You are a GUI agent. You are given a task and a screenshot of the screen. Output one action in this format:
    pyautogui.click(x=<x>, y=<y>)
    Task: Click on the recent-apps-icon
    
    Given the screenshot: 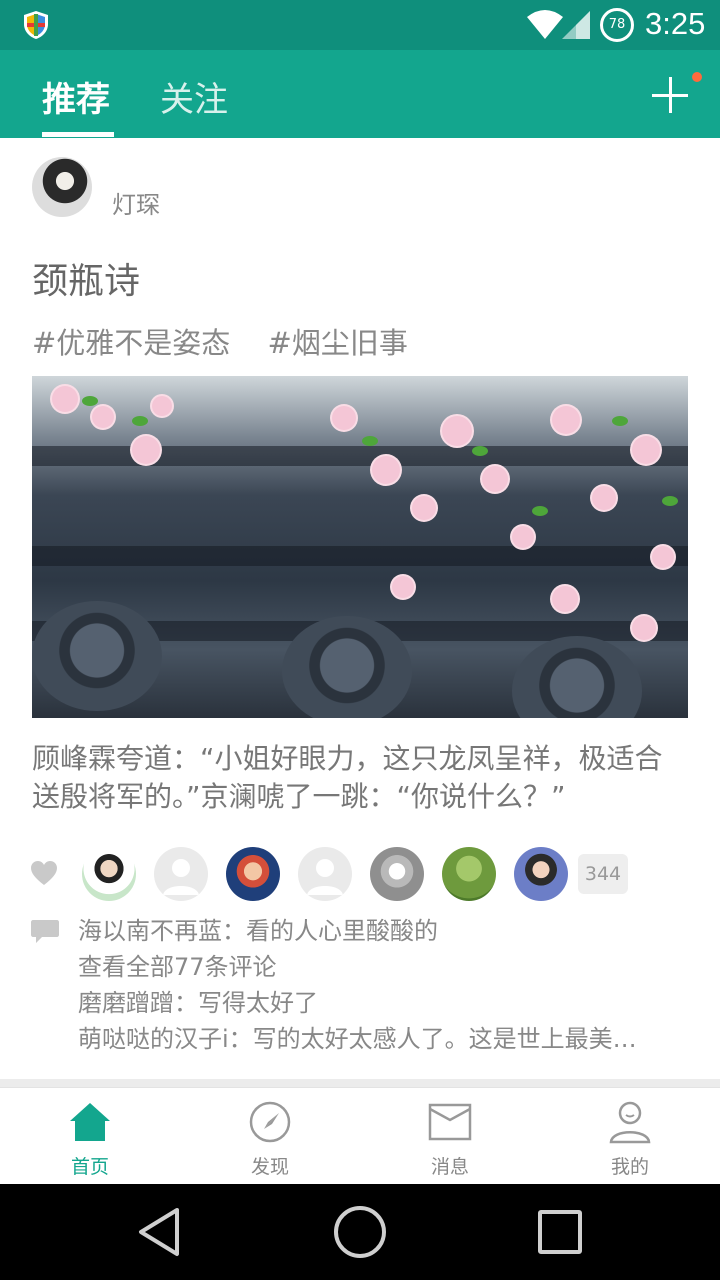 What is the action you would take?
    pyautogui.click(x=560, y=1232)
    